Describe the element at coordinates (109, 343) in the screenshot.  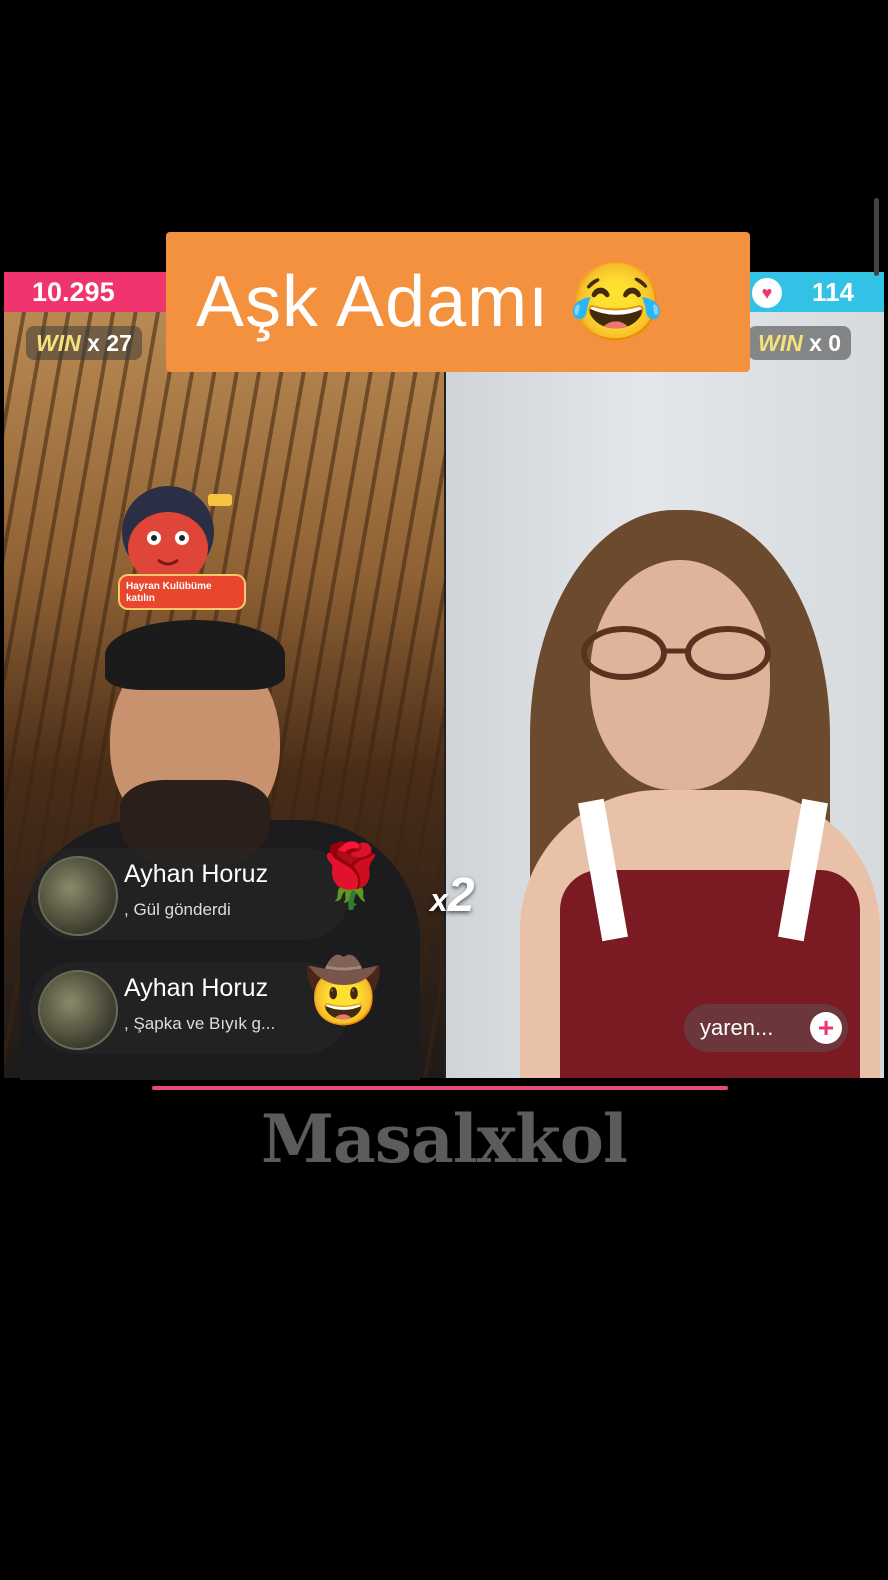
I see `win-count: x 27` at that location.